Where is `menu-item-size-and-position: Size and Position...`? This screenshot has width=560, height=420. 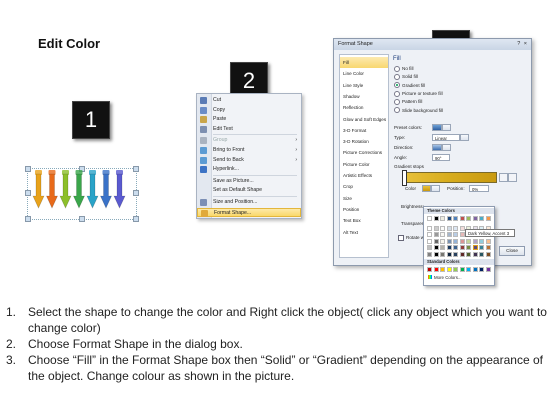
menu-item-size-and-position: Size and Position... is located at coordinates (249, 202).